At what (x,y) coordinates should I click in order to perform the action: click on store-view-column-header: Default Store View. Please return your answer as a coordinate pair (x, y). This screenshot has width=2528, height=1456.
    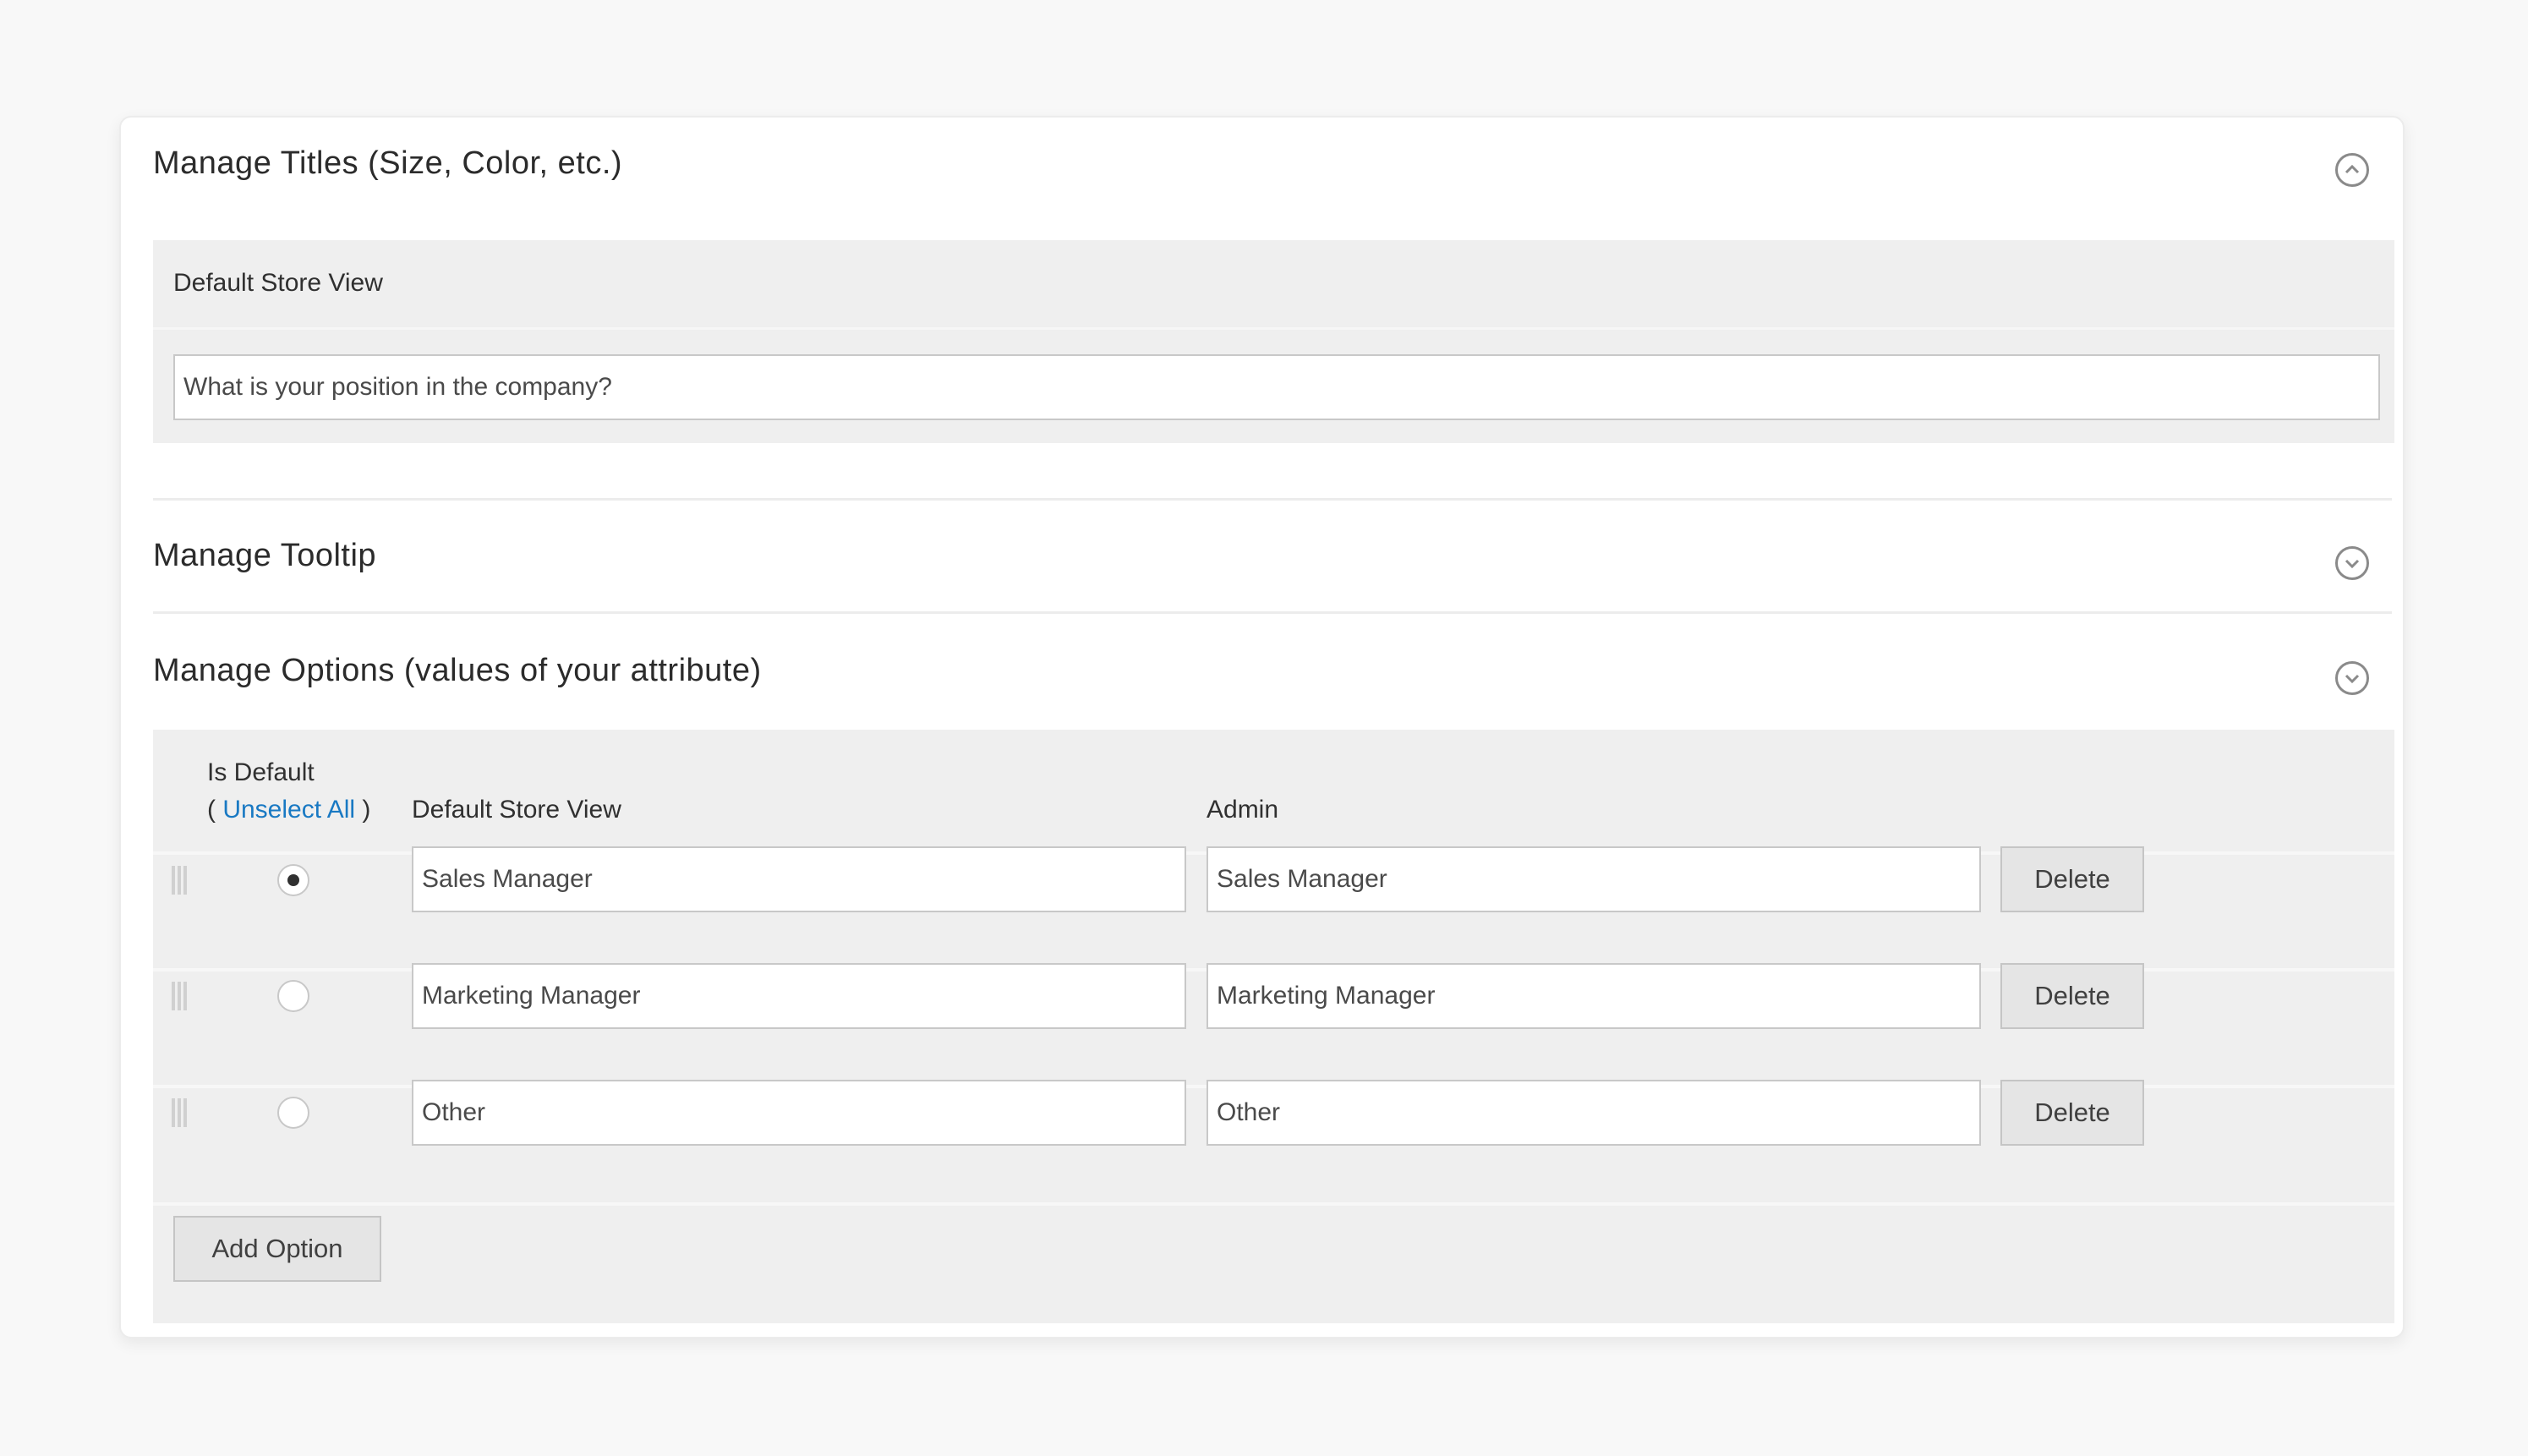
    Looking at the image, I should click on (516, 810).